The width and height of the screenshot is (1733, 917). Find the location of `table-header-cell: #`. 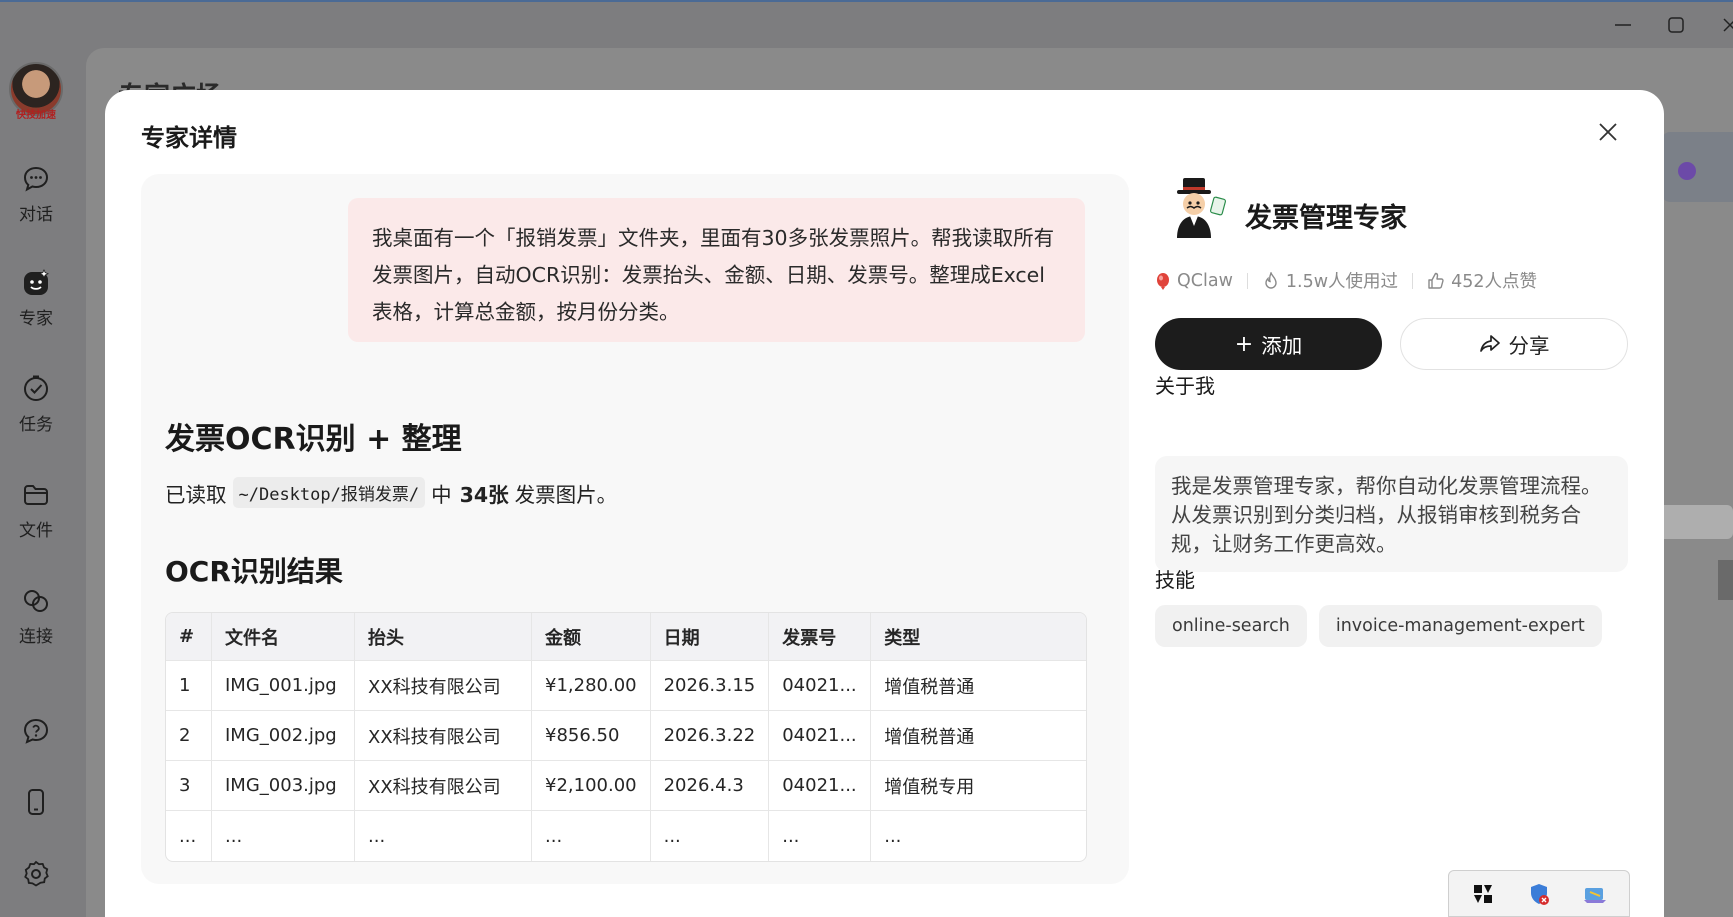

table-header-cell: # is located at coordinates (189, 637).